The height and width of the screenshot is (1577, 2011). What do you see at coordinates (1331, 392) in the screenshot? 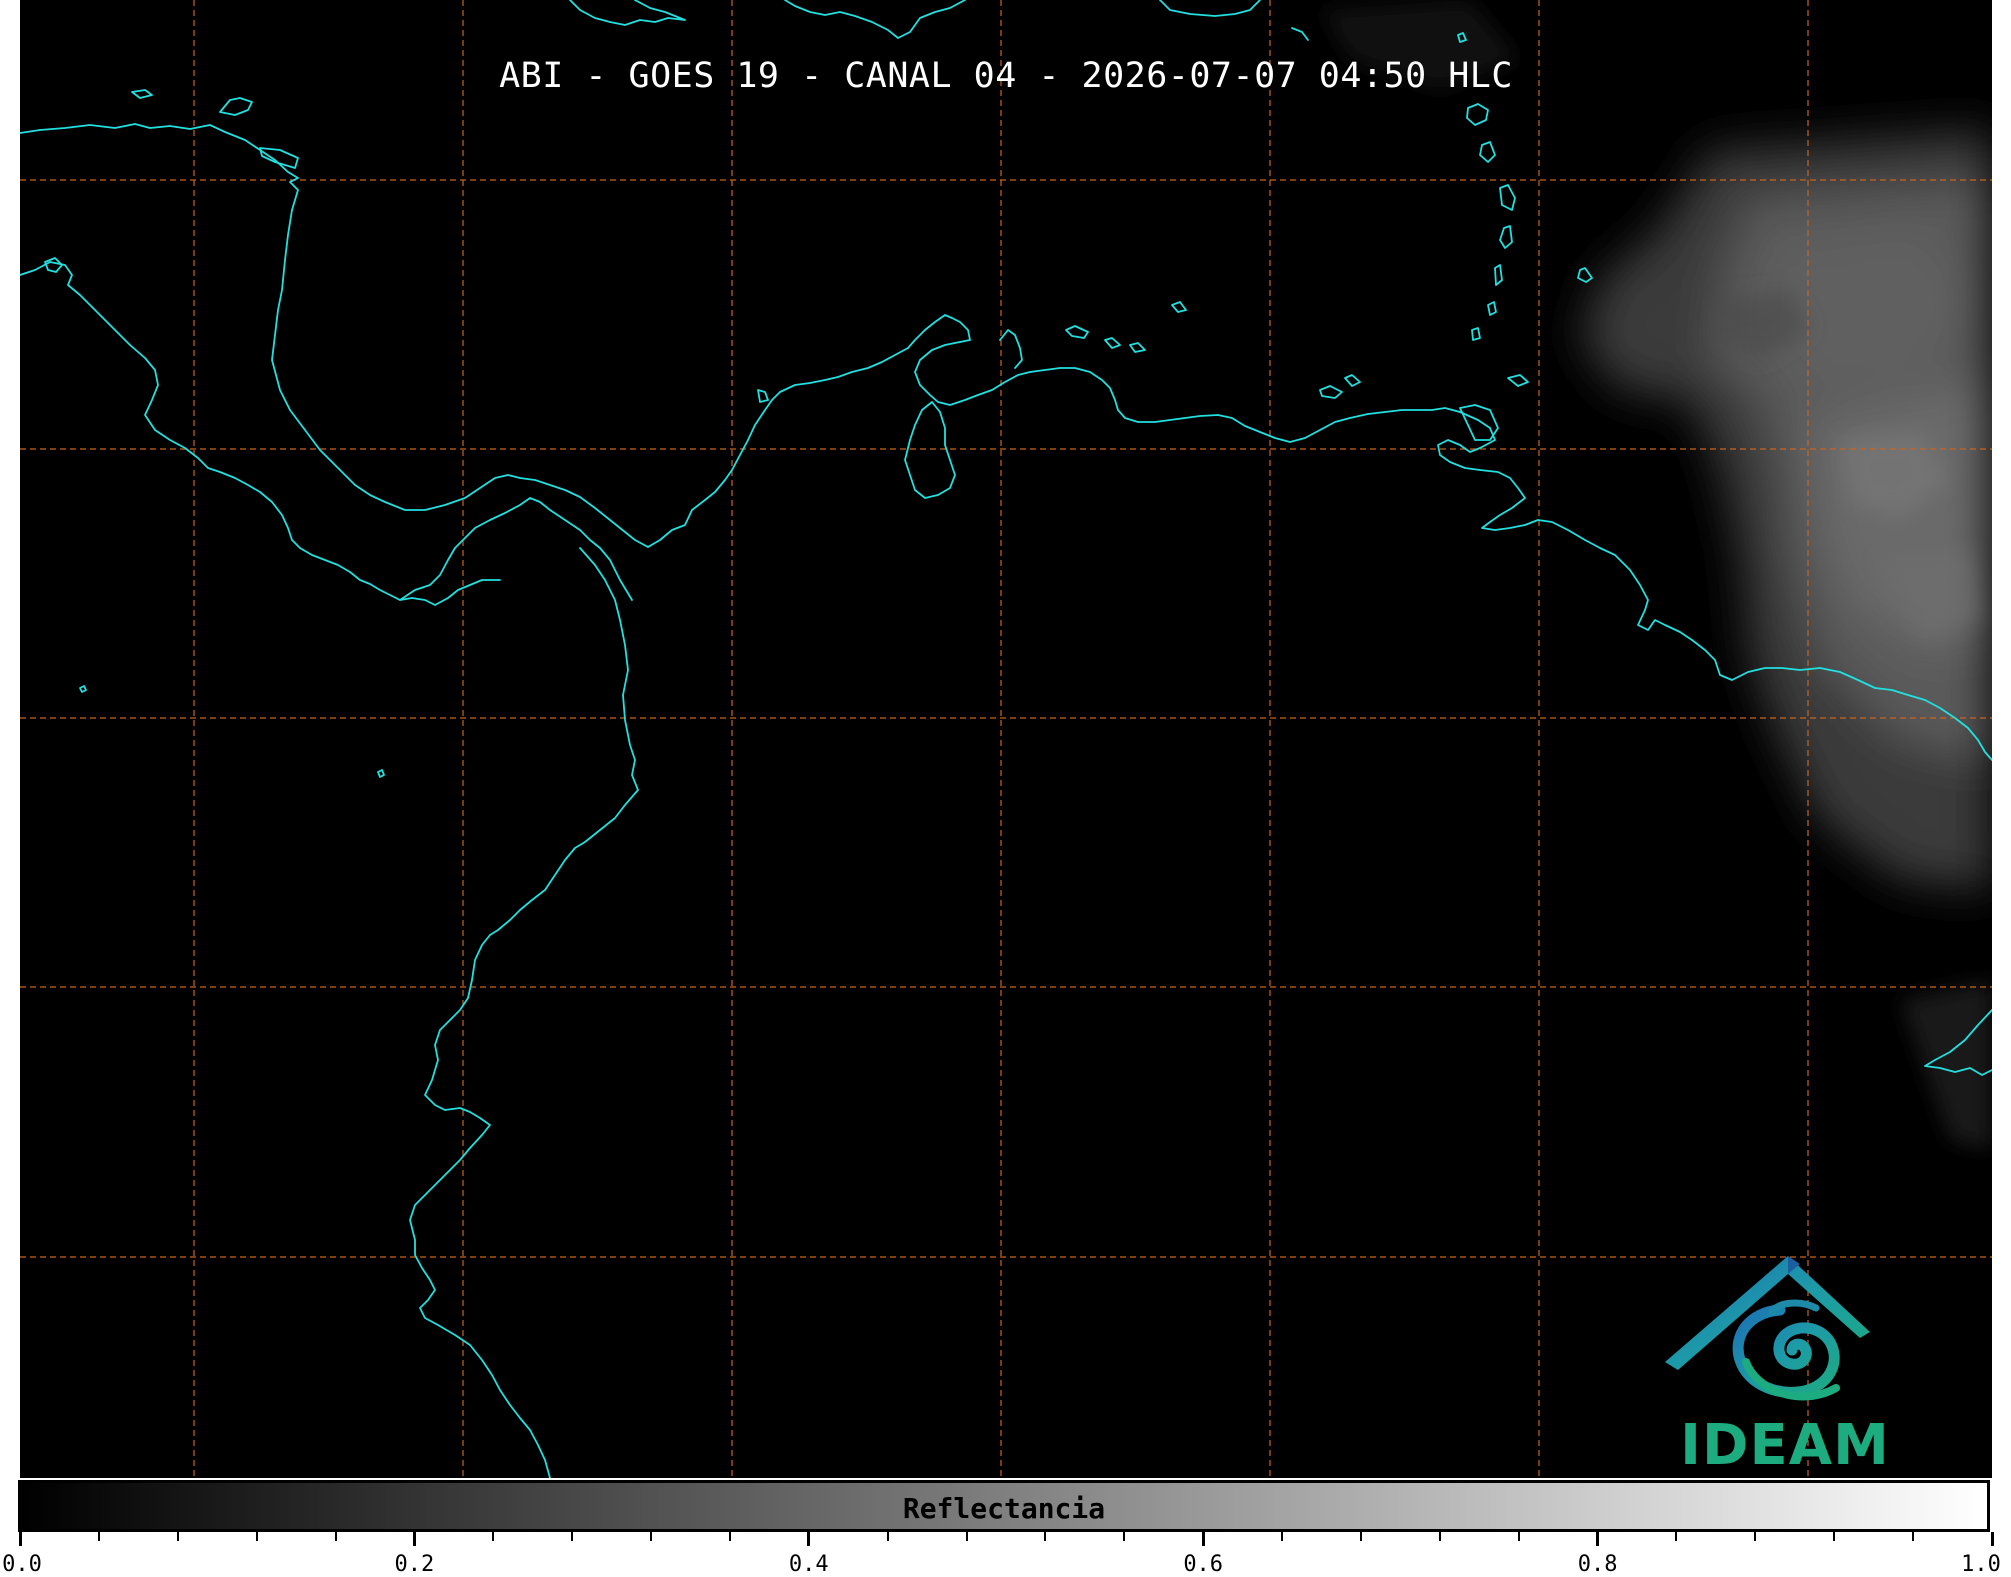
I see `island-margarita` at bounding box center [1331, 392].